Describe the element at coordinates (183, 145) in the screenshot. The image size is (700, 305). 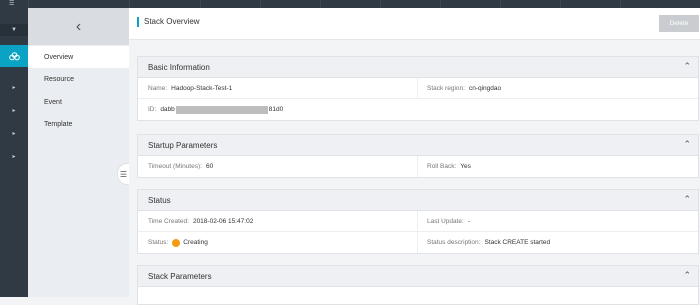
I see `panel-title: Startup Parameters` at that location.